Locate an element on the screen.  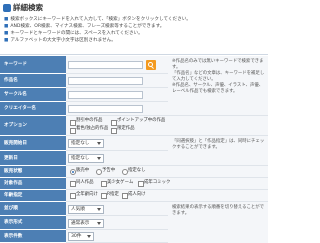
row-circle-name is located at coordinates (117, 95).